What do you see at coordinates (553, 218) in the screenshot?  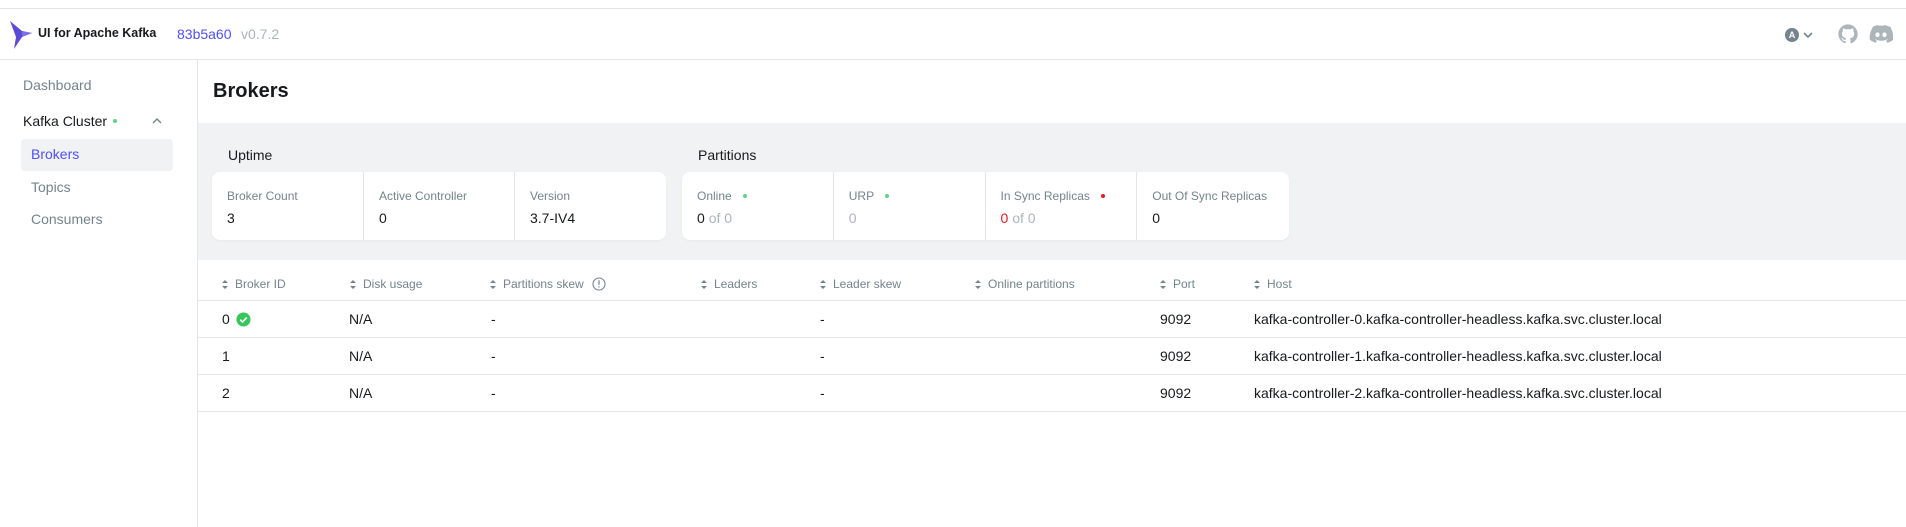 I see `card-value: 3.7-IV4` at bounding box center [553, 218].